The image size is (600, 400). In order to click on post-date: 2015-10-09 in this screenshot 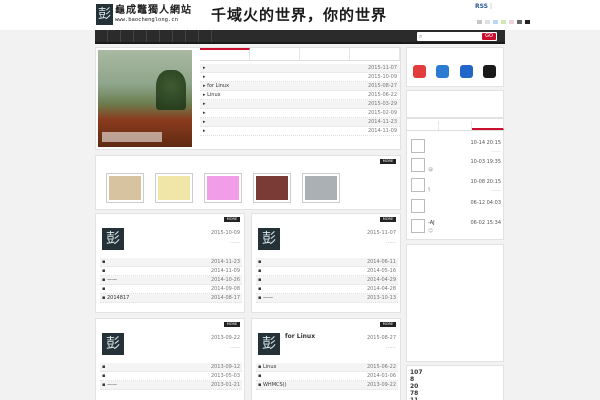, I will do `click(225, 233)`.